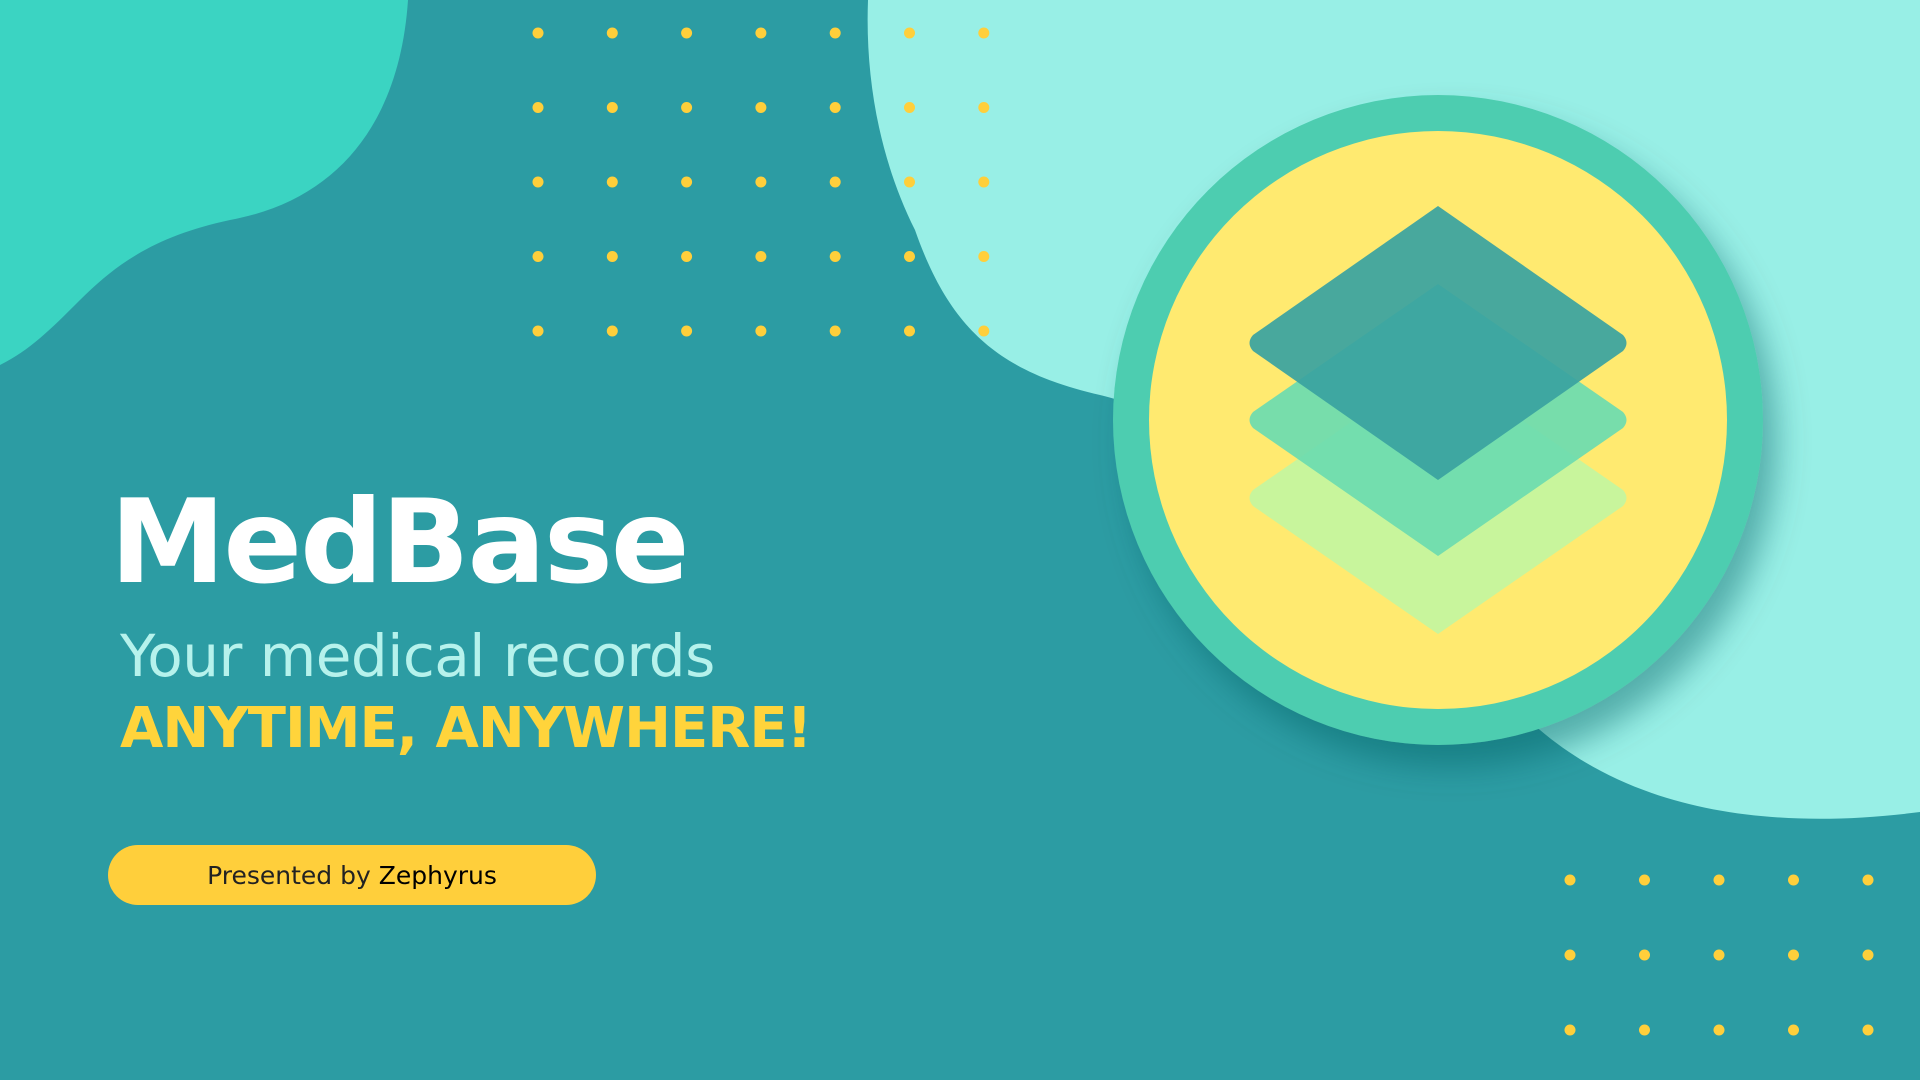 This screenshot has height=1080, width=1920. What do you see at coordinates (417, 656) in the screenshot?
I see `subtitle: Your medical records` at bounding box center [417, 656].